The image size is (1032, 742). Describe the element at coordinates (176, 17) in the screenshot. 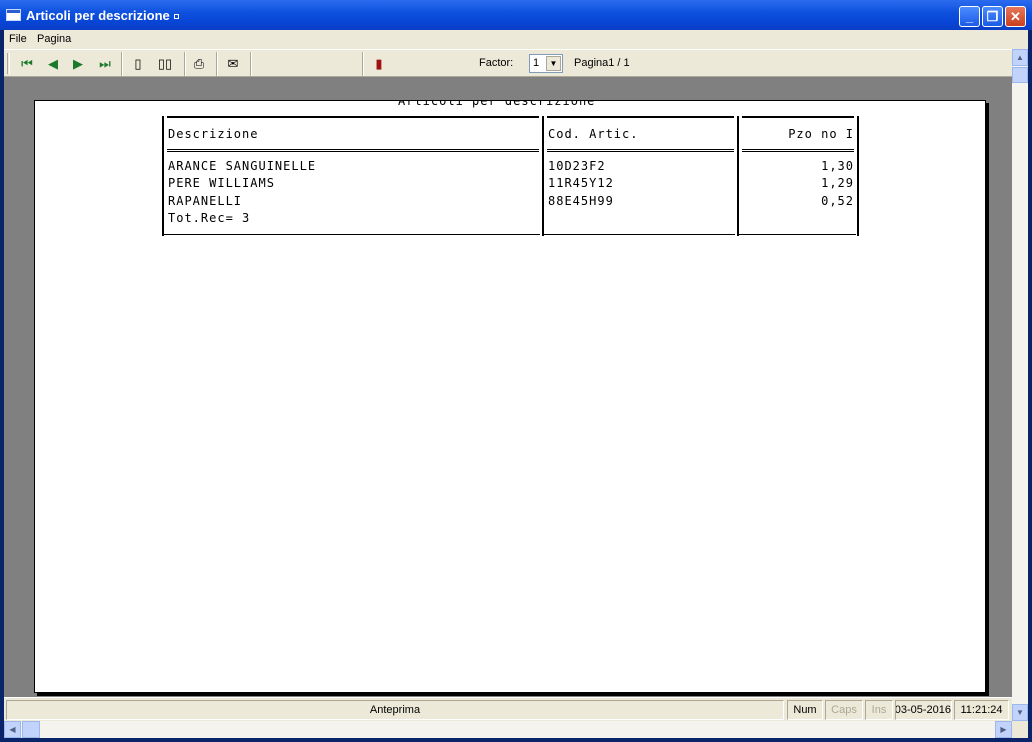

I see `title-mark-icon` at that location.